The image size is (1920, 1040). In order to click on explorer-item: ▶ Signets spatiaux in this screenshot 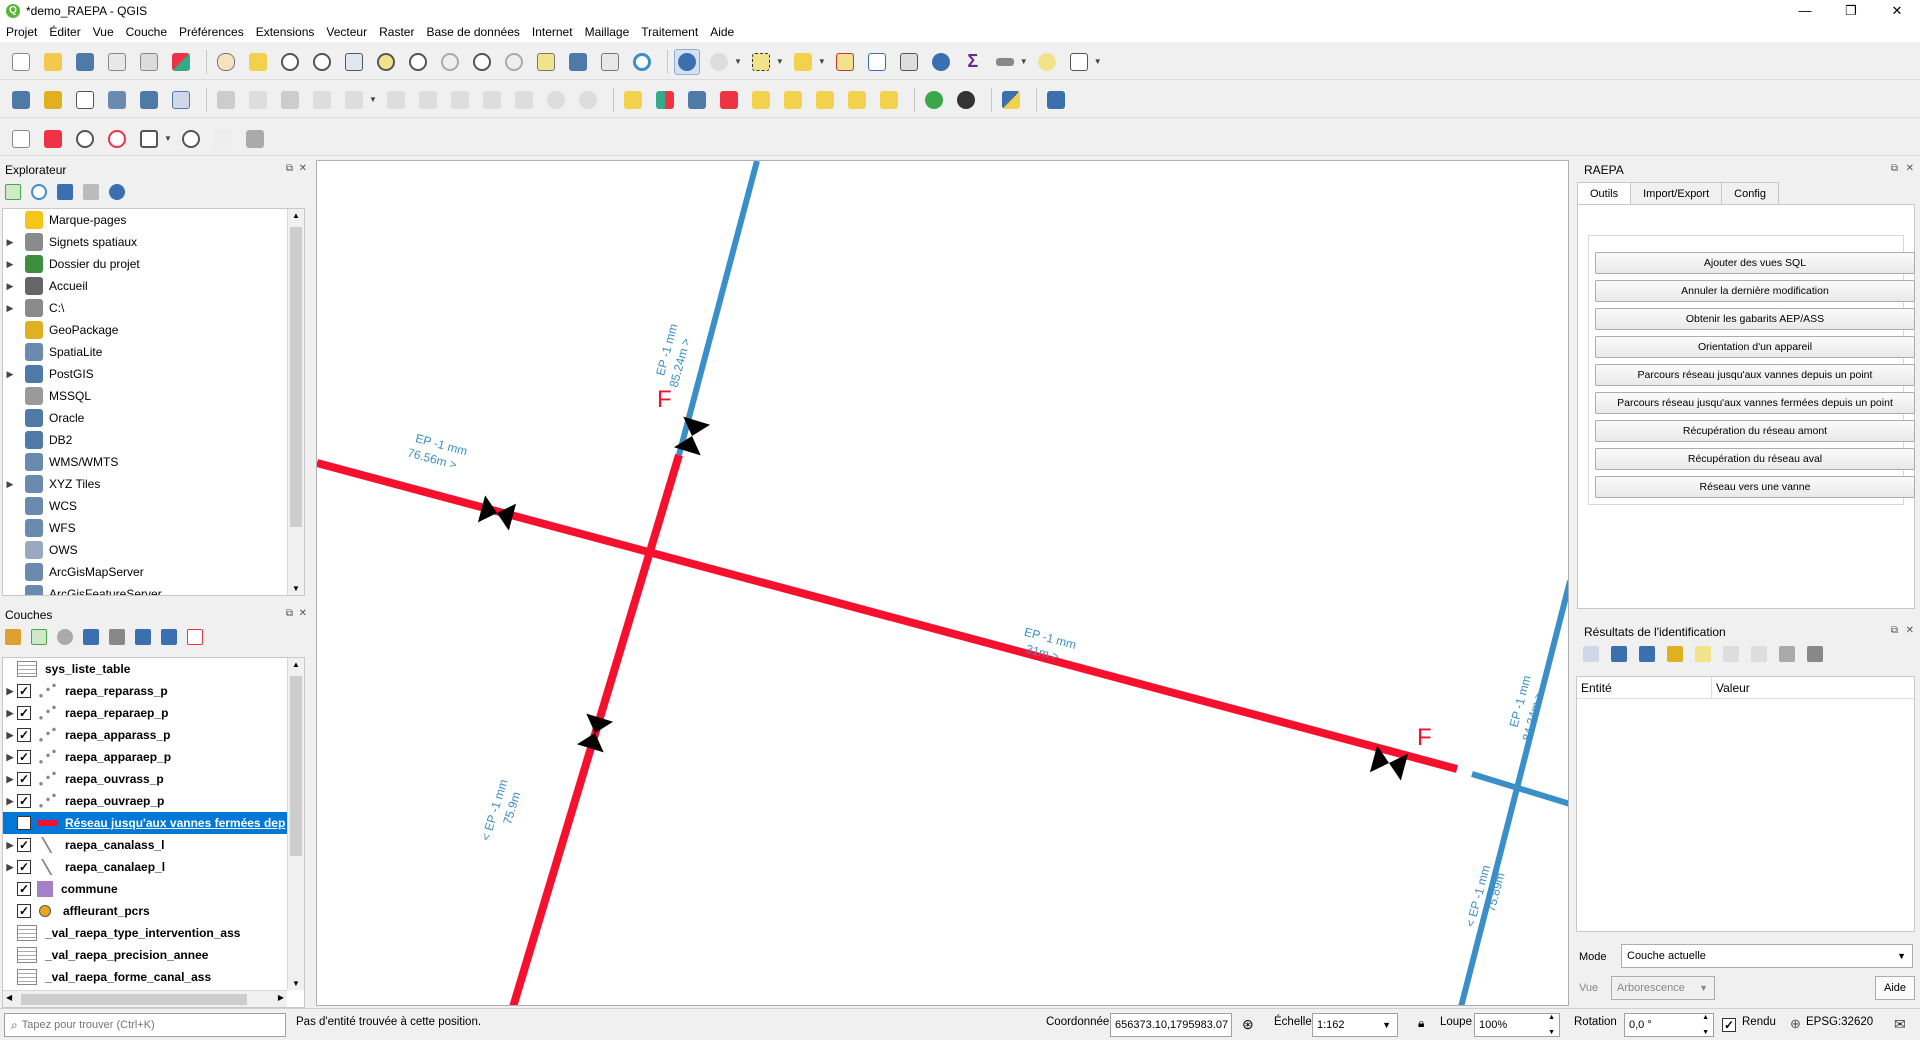, I will do `click(153, 242)`.